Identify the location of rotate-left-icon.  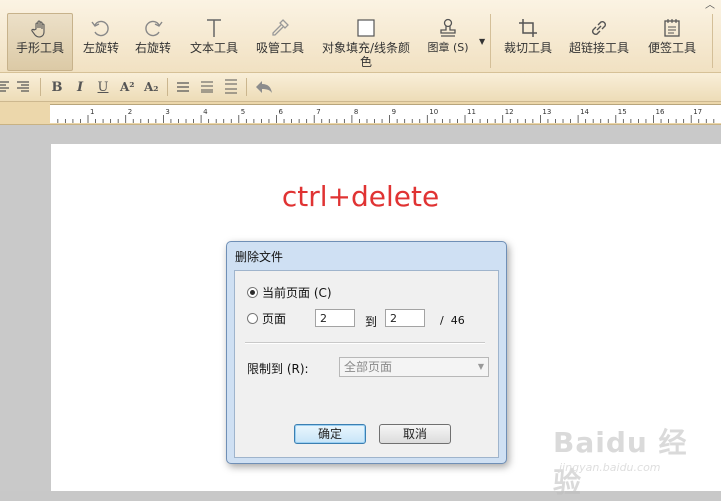
(100, 28).